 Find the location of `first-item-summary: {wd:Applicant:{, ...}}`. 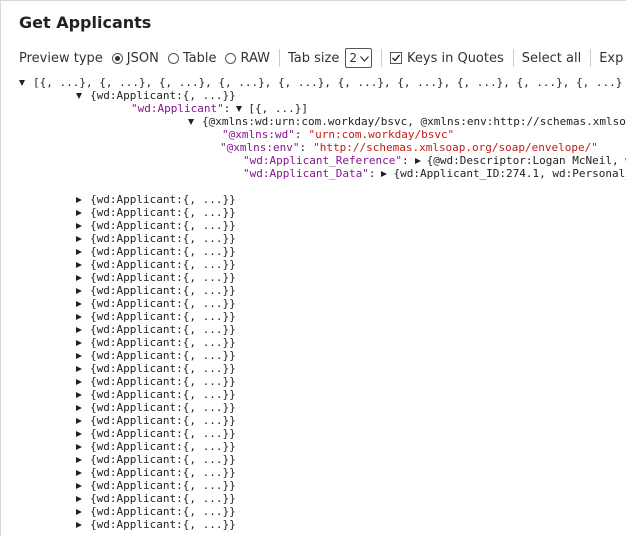

first-item-summary: {wd:Applicant:{, ...}} is located at coordinates (163, 95).